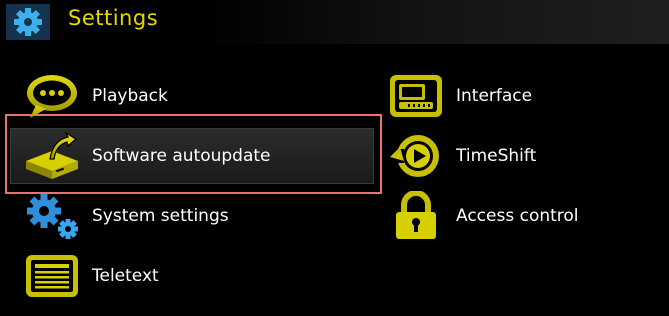  I want to click on timeshift-icon, so click(414, 156).